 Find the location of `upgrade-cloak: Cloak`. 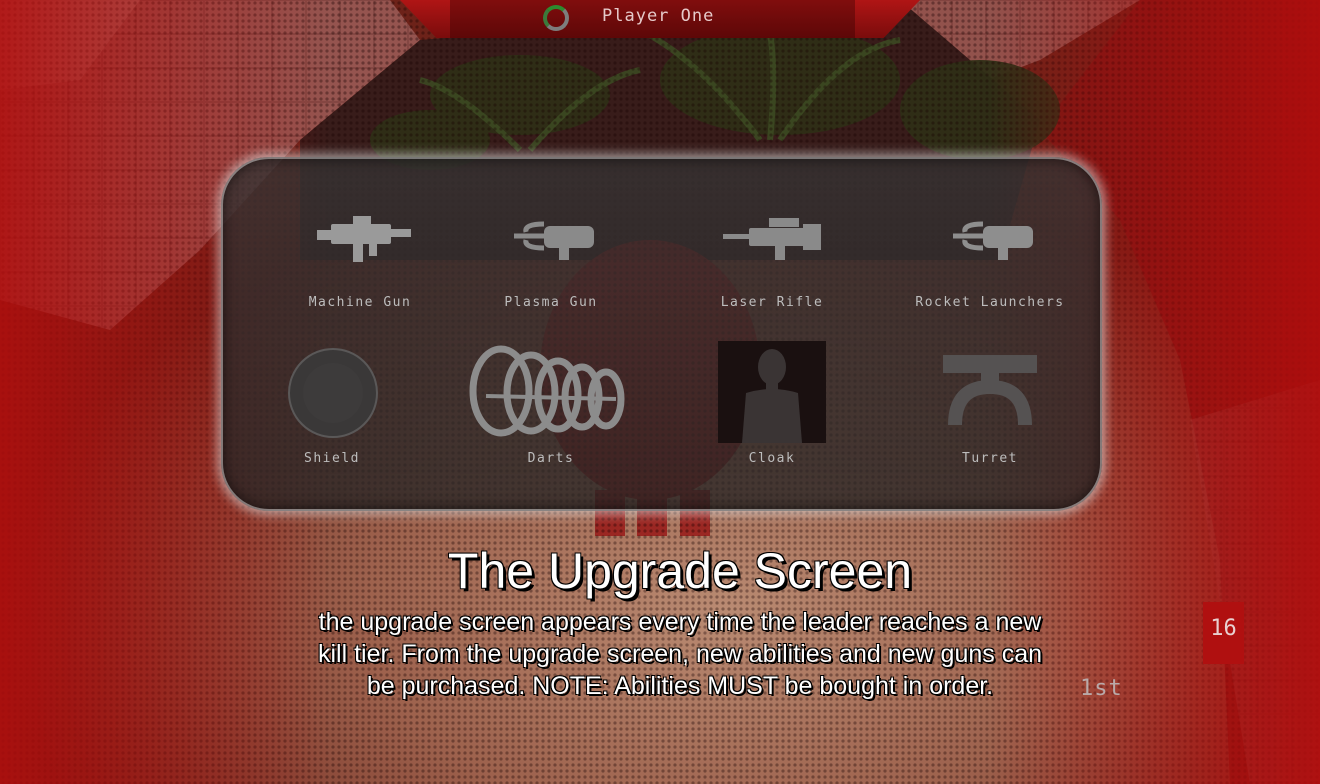

upgrade-cloak: Cloak is located at coordinates (772, 404).